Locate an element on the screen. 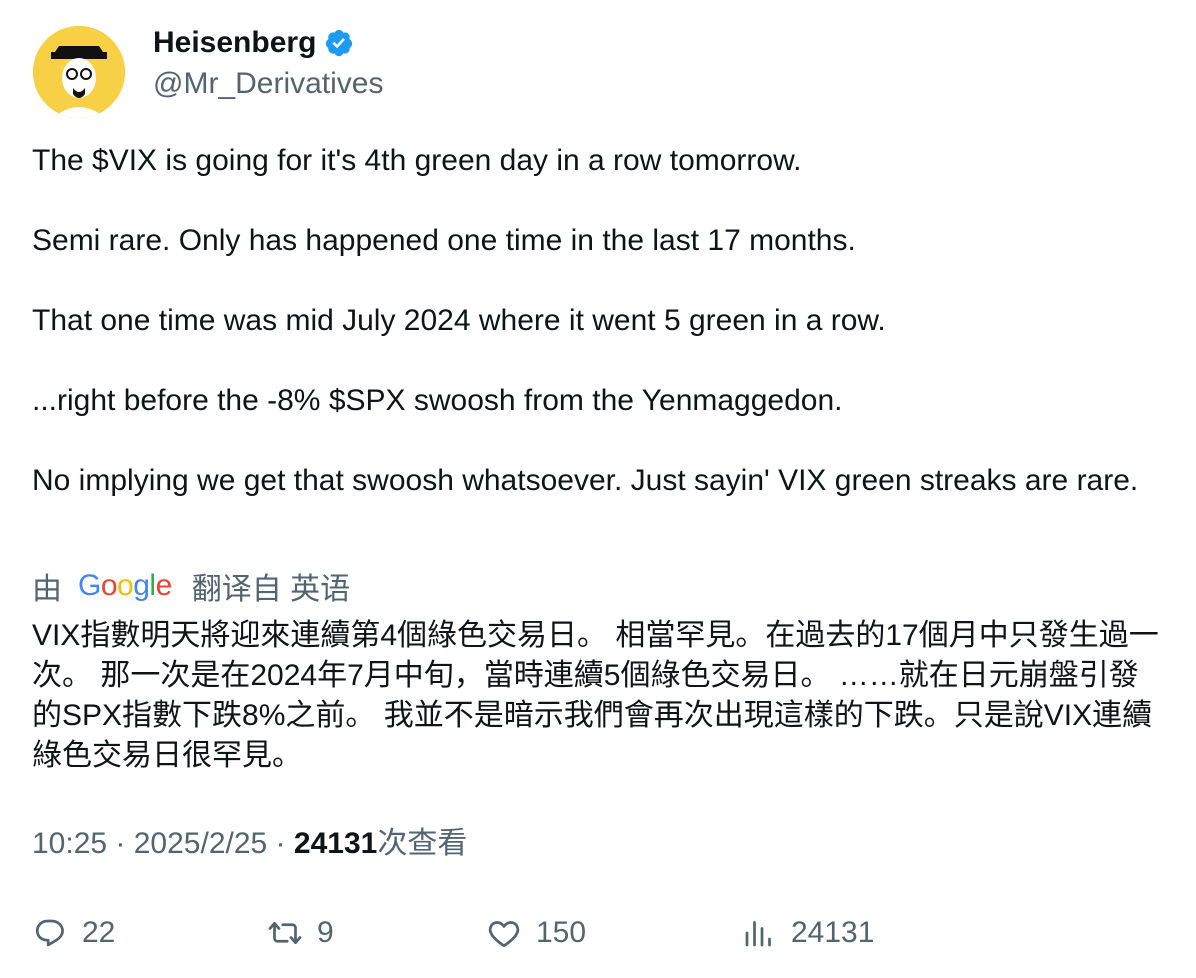 The width and height of the screenshot is (1196, 978). avatar-image is located at coordinates (79, 72).